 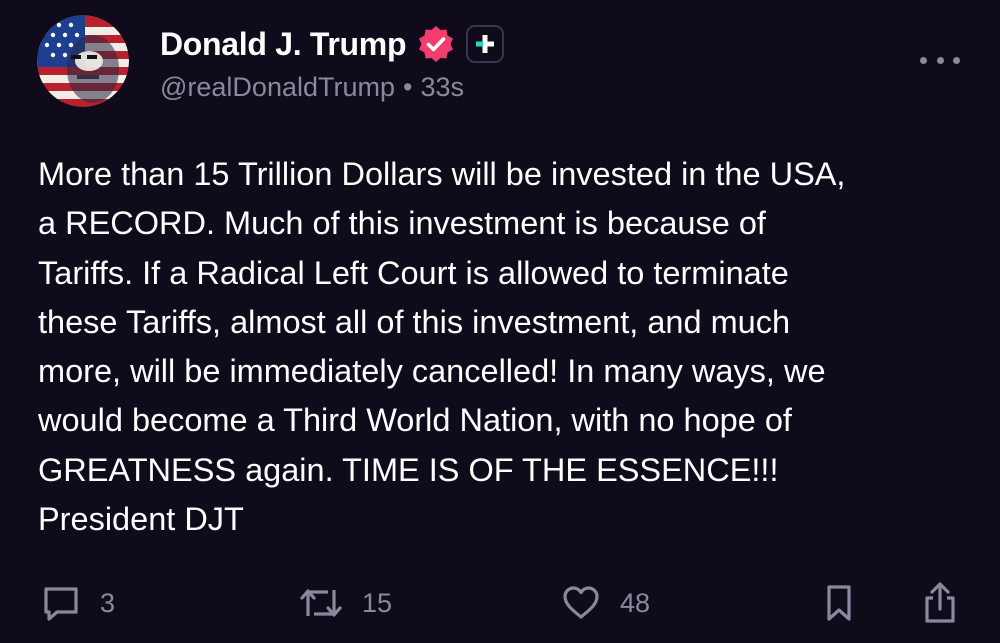 I want to click on reply-bubble-icon, so click(x=61, y=604).